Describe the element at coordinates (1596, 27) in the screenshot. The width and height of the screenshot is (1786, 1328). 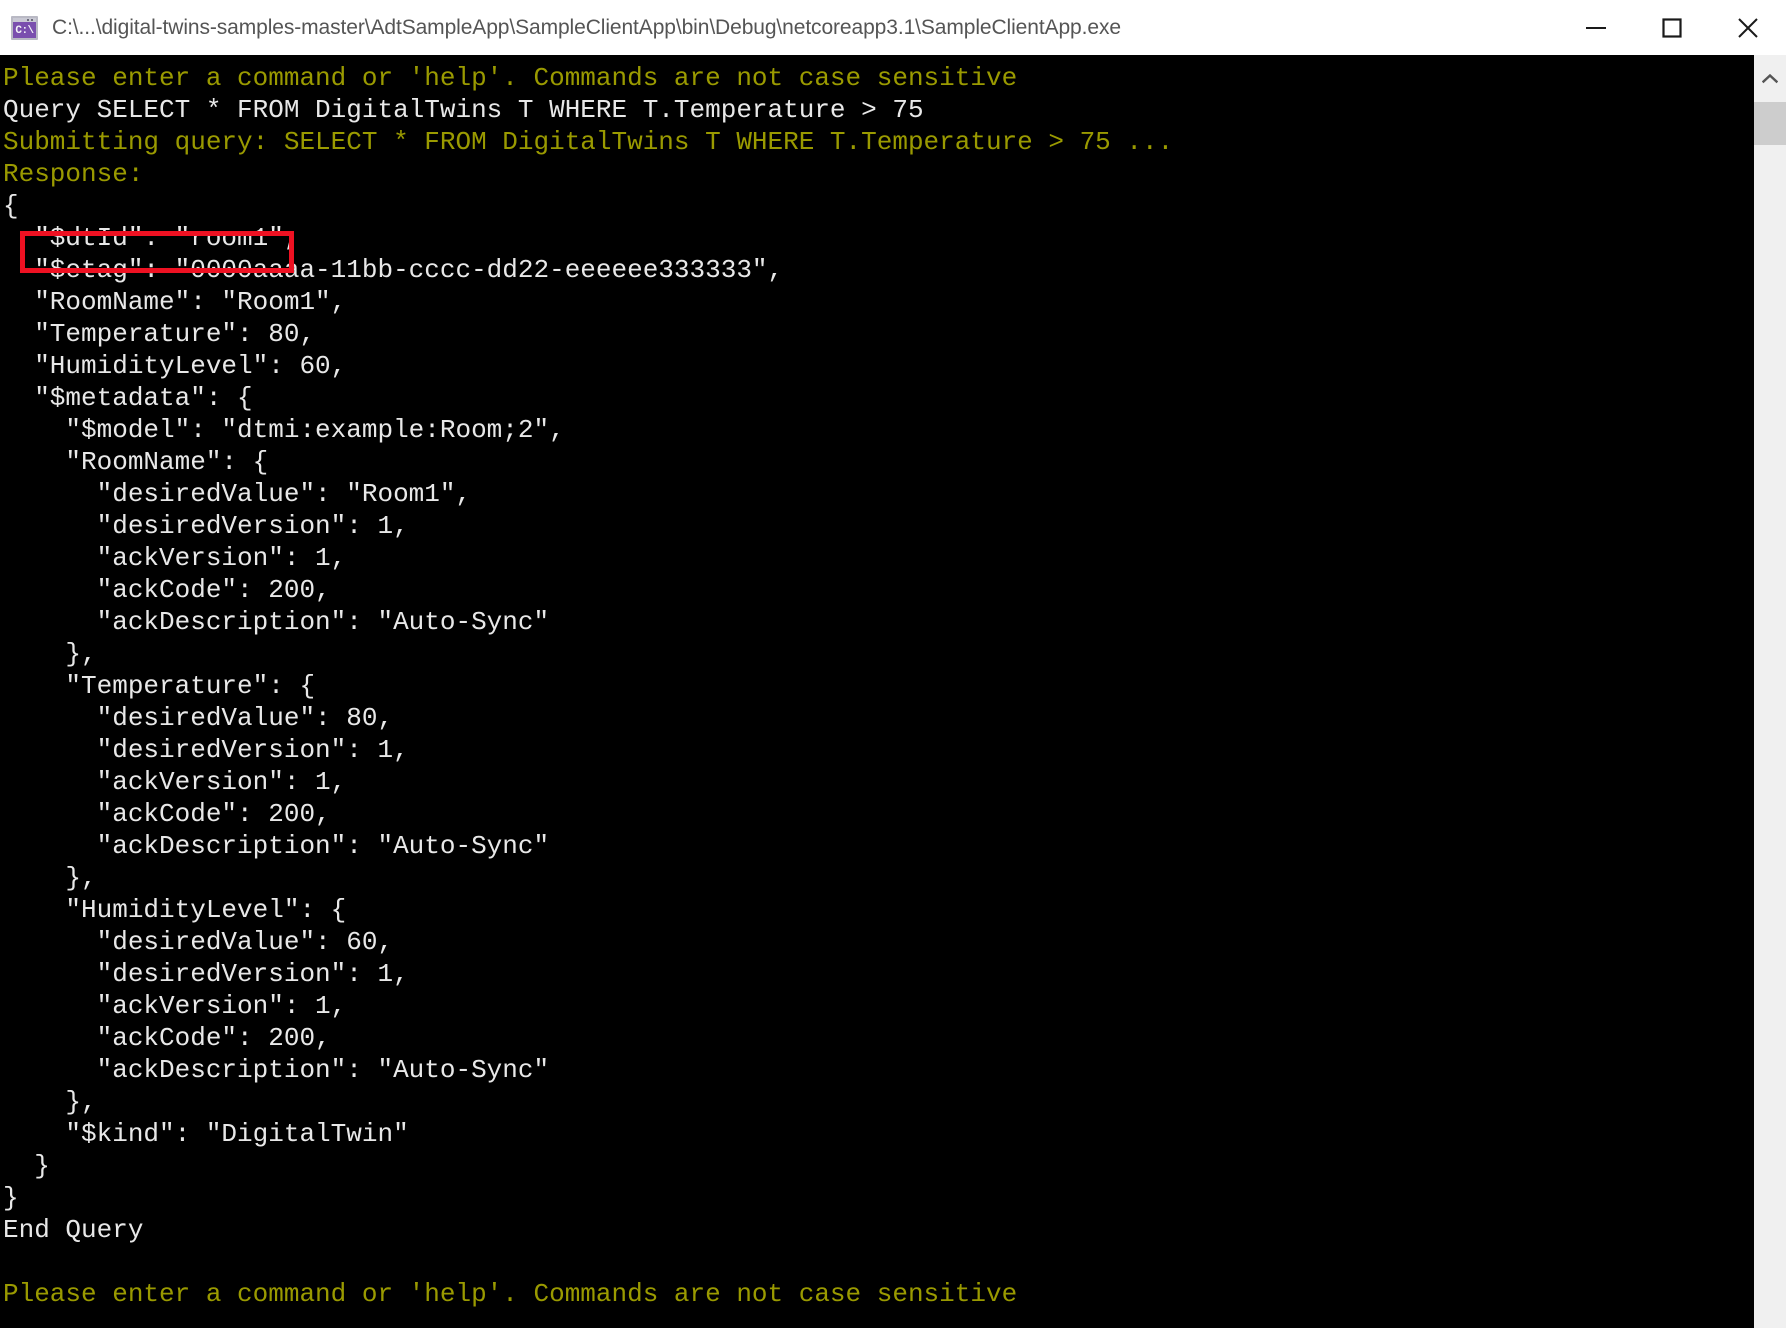
I see `minimize-button` at that location.